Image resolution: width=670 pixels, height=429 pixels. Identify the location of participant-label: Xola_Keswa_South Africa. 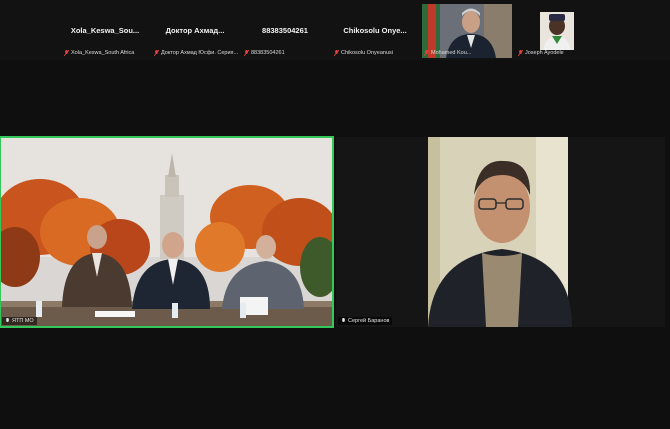
(99, 53).